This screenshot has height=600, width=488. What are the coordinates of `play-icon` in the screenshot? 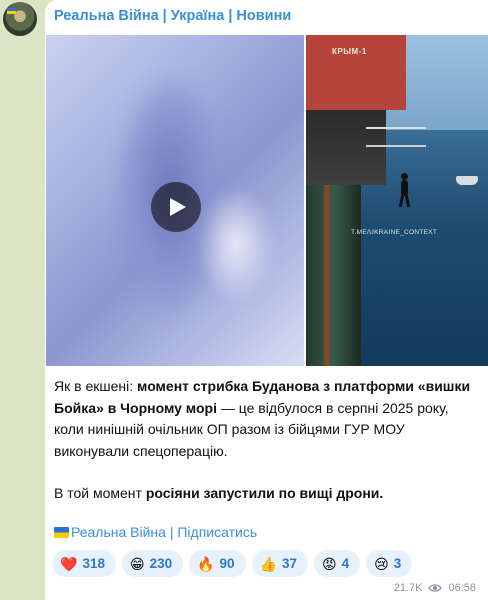 It's located at (178, 207).